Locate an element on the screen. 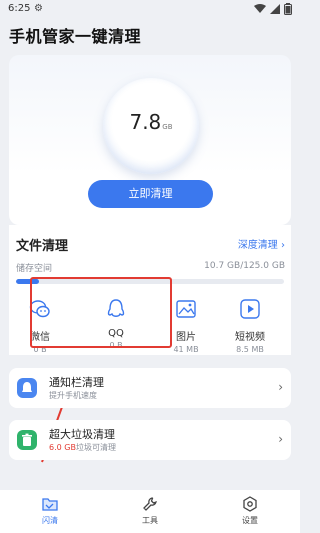 The height and width of the screenshot is (533, 320). large-junk-row: 超大垃圾清理 6.0 GB垃圾可清理 › is located at coordinates (150, 440).